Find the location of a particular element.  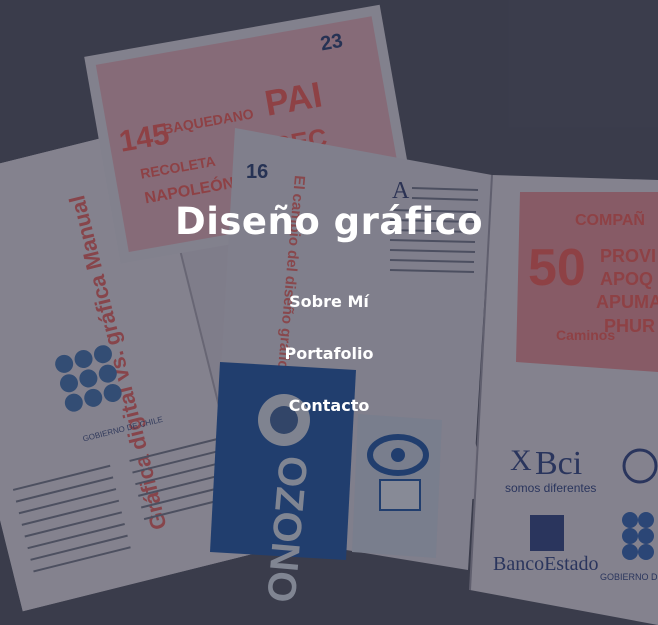

site-title: Diseño gráfico is located at coordinates (329, 221).